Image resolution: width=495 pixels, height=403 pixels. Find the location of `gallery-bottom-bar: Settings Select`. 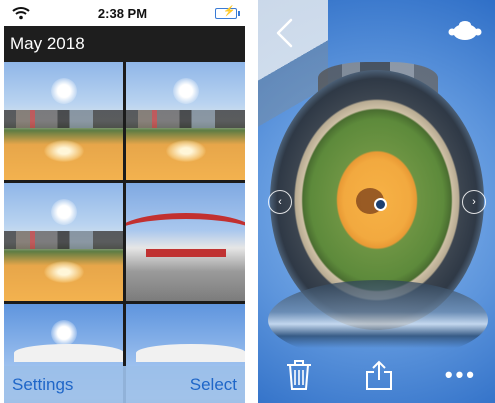

gallery-bottom-bar: Settings Select is located at coordinates (124, 384).